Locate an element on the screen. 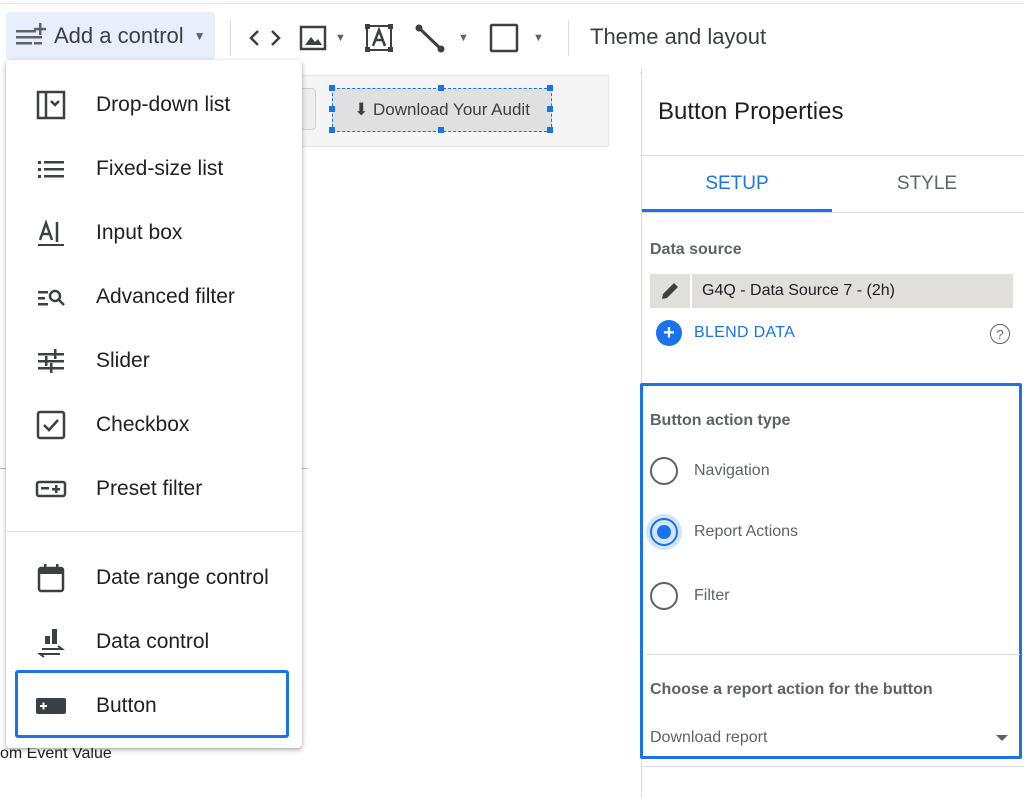 The image size is (1024, 798). radio-label: Filter is located at coordinates (712, 595).